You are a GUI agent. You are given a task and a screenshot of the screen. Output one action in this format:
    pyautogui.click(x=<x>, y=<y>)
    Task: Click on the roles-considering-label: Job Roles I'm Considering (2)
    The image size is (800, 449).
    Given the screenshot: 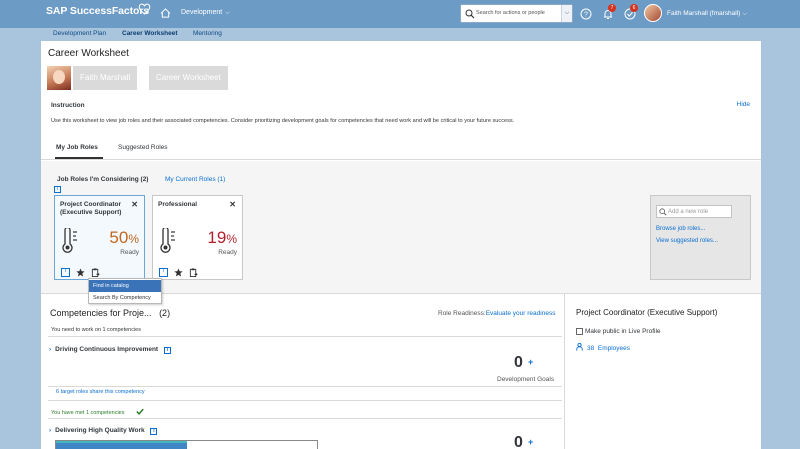 What is the action you would take?
    pyautogui.click(x=103, y=179)
    